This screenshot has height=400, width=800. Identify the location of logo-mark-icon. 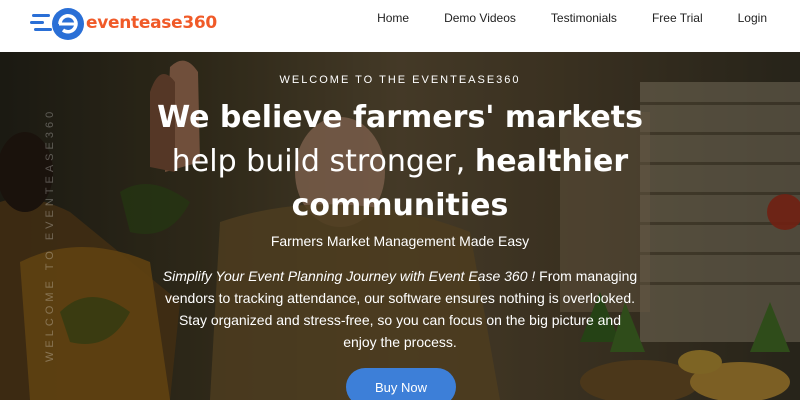
(57, 24).